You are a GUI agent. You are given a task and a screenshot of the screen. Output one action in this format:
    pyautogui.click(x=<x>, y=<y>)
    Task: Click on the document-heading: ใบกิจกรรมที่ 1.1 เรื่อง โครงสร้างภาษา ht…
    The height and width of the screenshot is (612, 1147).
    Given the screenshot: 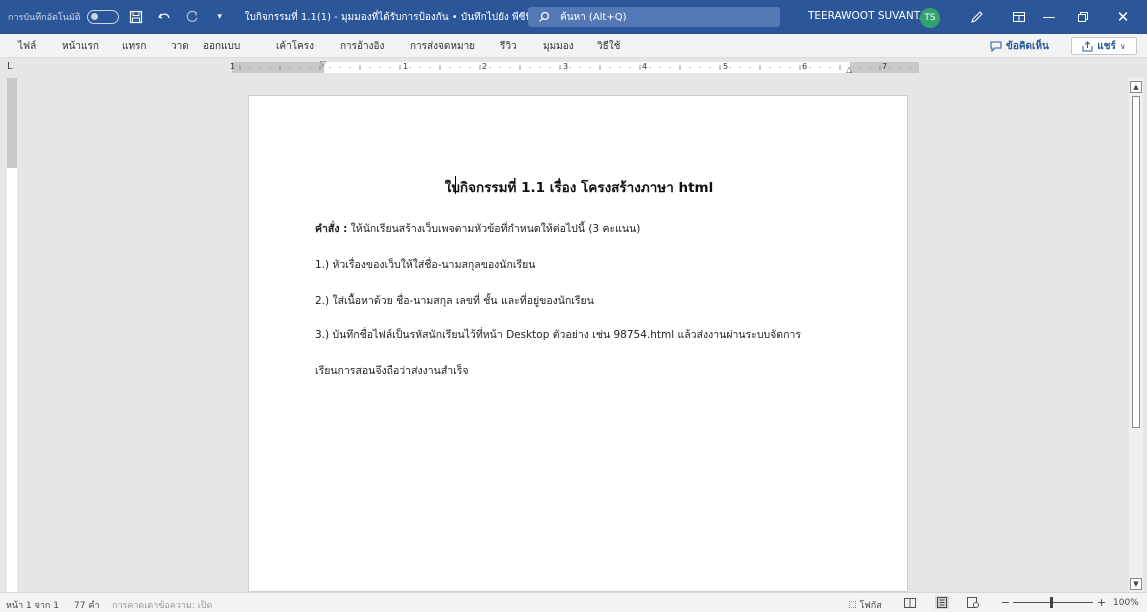 What is the action you would take?
    pyautogui.click(x=579, y=188)
    